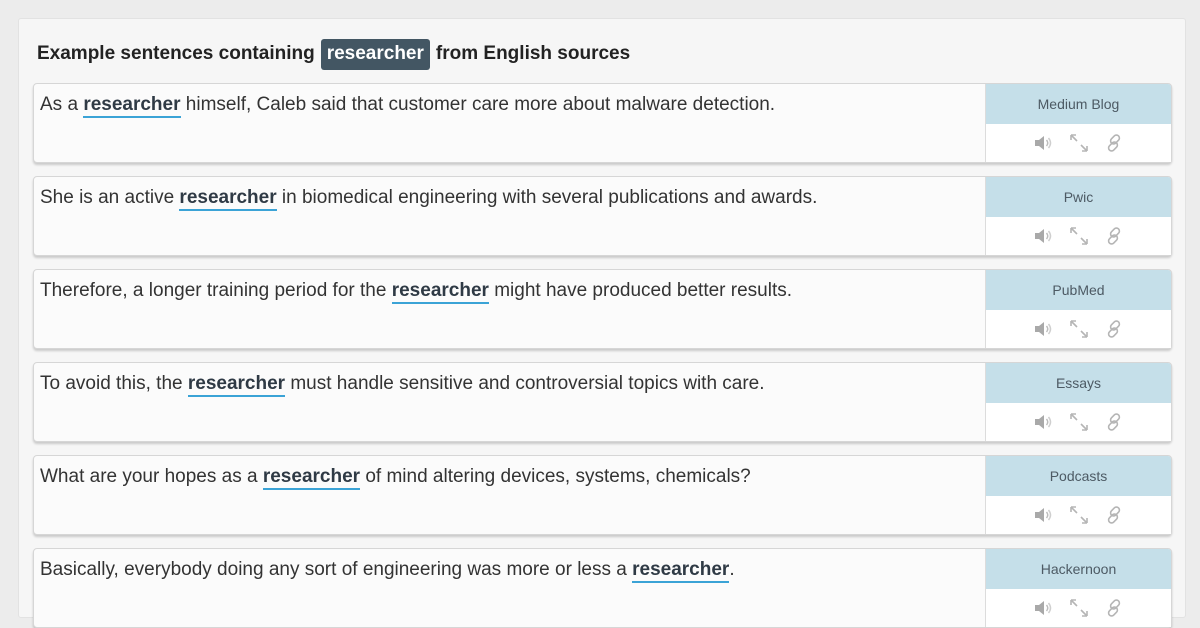  I want to click on example-sidebar: Essays, so click(1078, 402).